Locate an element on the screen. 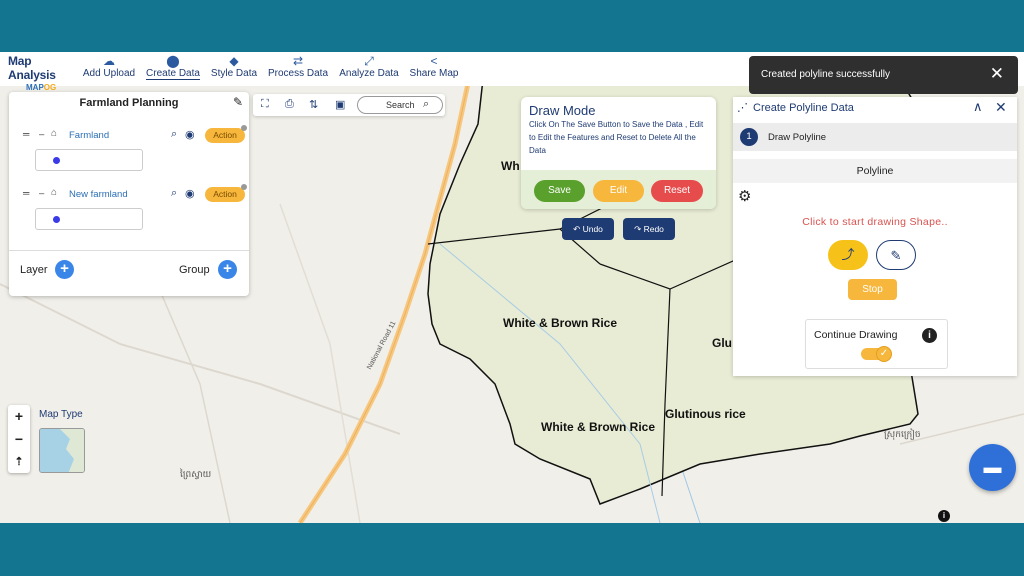 Image resolution: width=1024 pixels, height=576 pixels. process-icon: ⇄ is located at coordinates (298, 61).